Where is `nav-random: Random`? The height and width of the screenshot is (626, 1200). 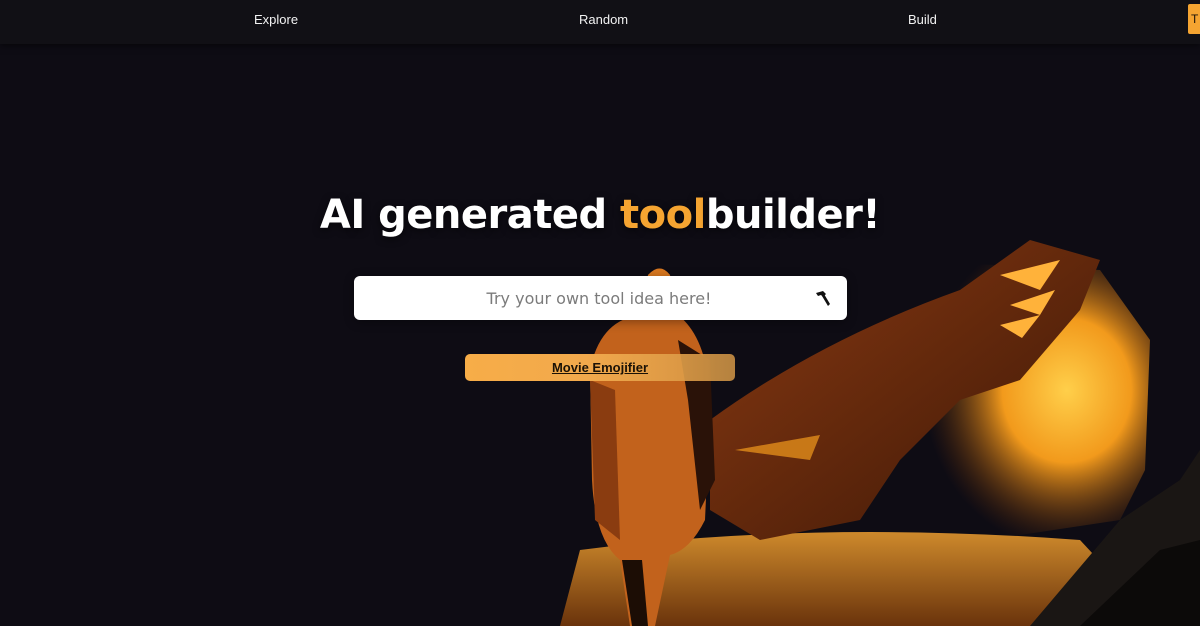
nav-random: Random is located at coordinates (603, 19).